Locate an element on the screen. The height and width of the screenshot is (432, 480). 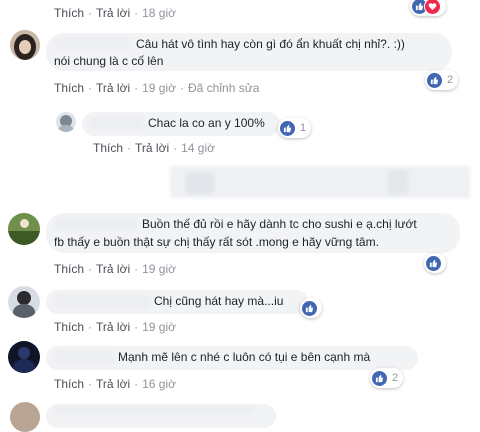
reaction-summary: 1 is located at coordinates (295, 128).